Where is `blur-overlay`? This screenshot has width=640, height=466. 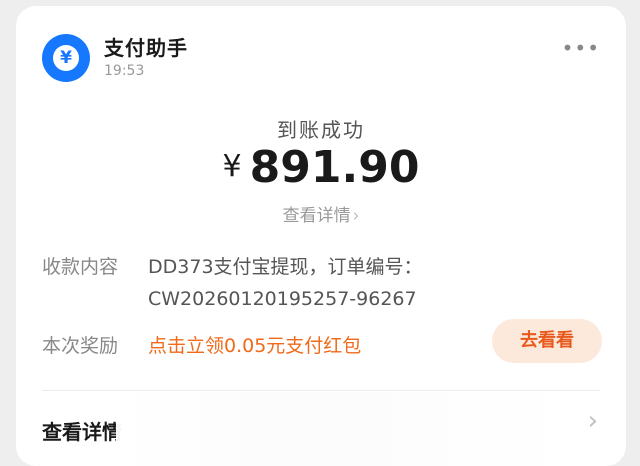
blur-overlay is located at coordinates (346, 429).